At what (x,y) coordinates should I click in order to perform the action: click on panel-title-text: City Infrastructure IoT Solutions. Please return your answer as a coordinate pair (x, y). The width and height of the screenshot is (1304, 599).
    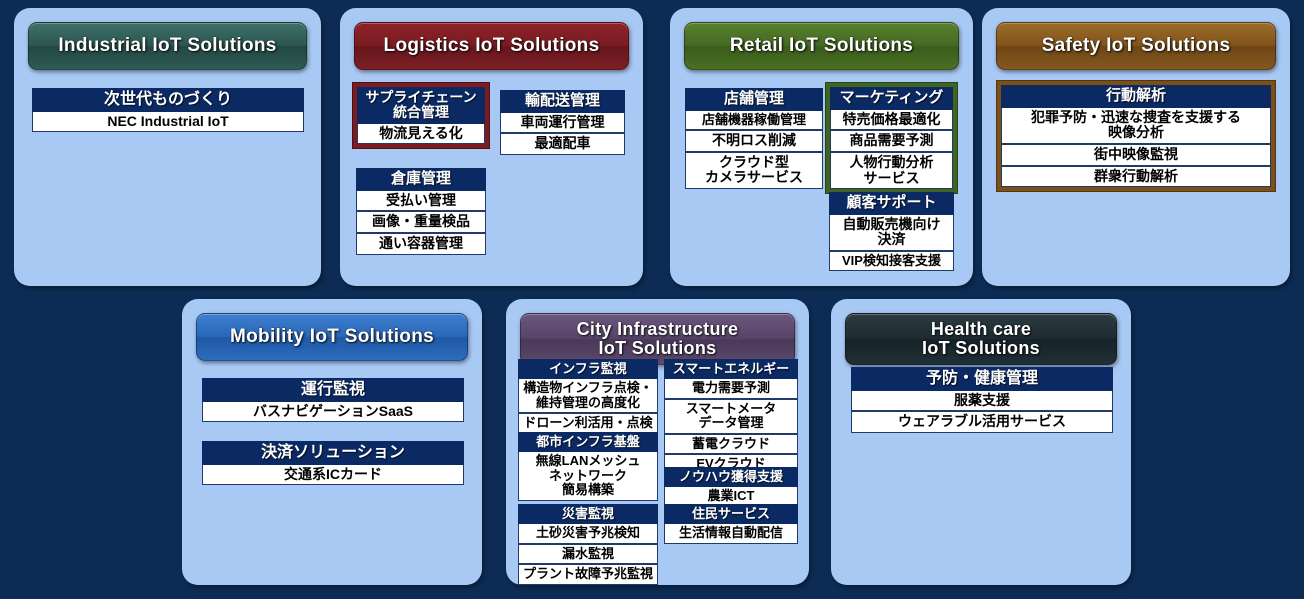
    Looking at the image, I should click on (657, 338).